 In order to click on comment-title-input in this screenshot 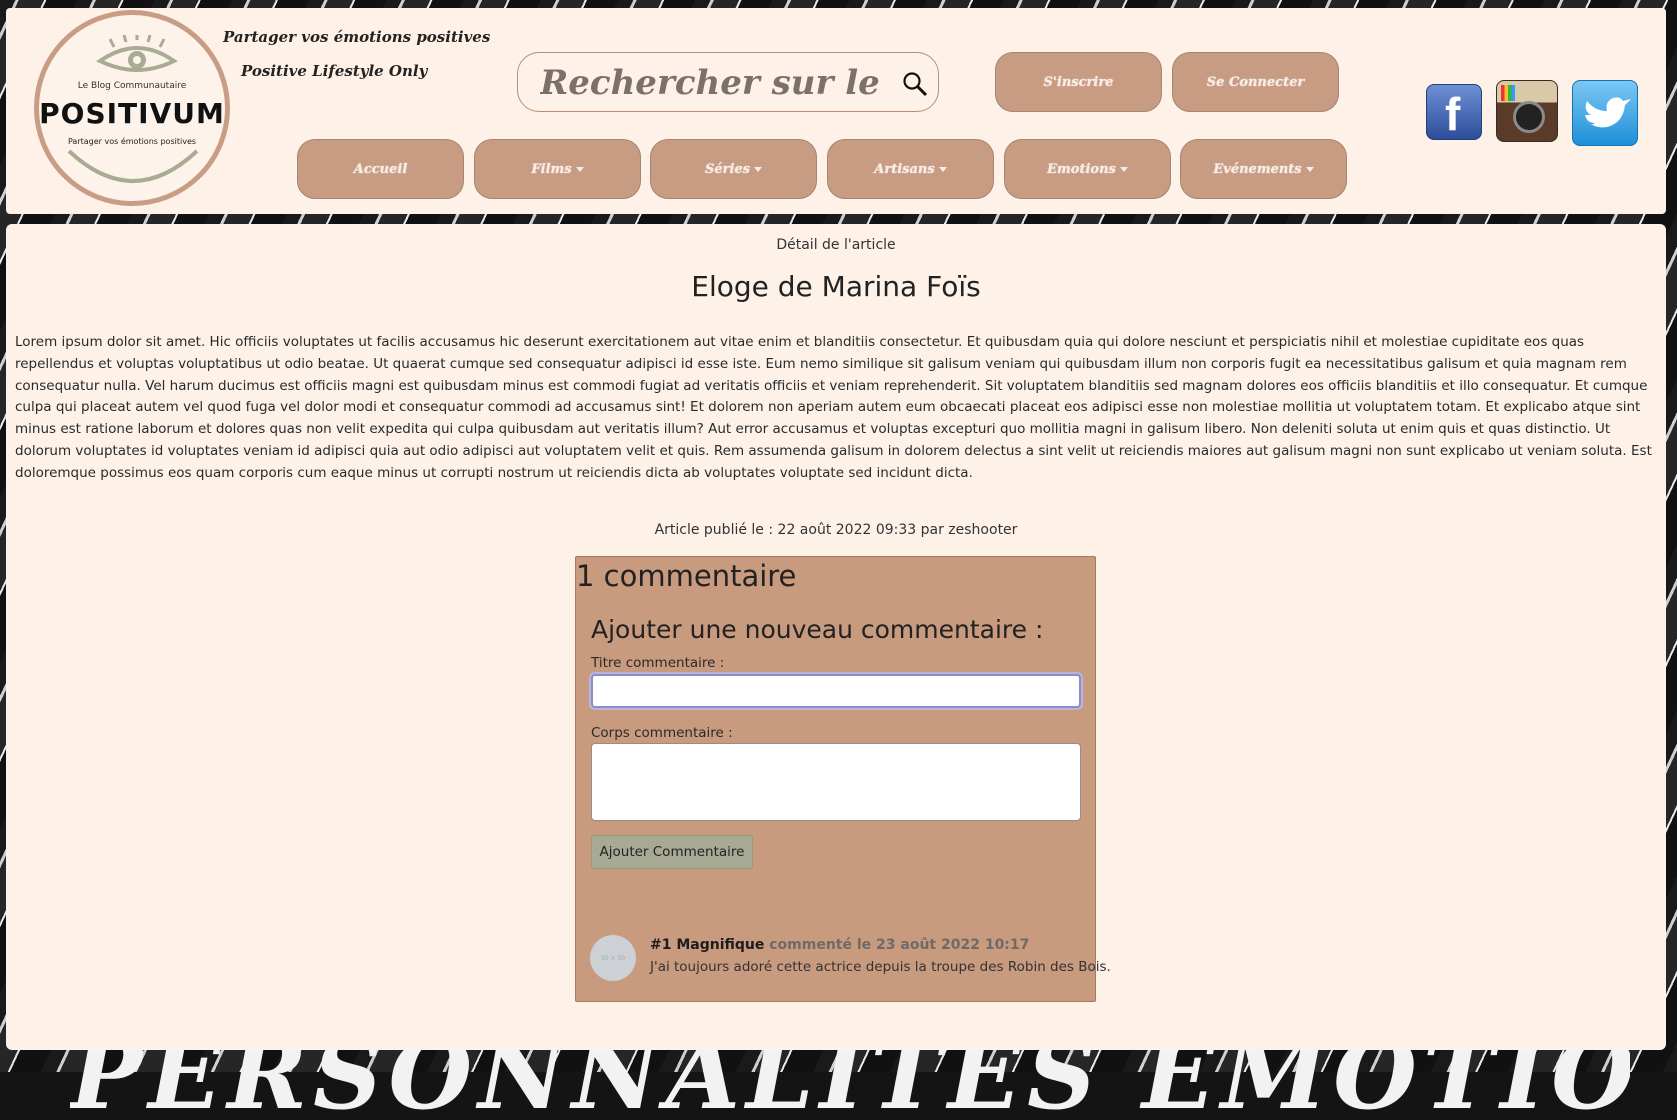, I will do `click(836, 691)`.